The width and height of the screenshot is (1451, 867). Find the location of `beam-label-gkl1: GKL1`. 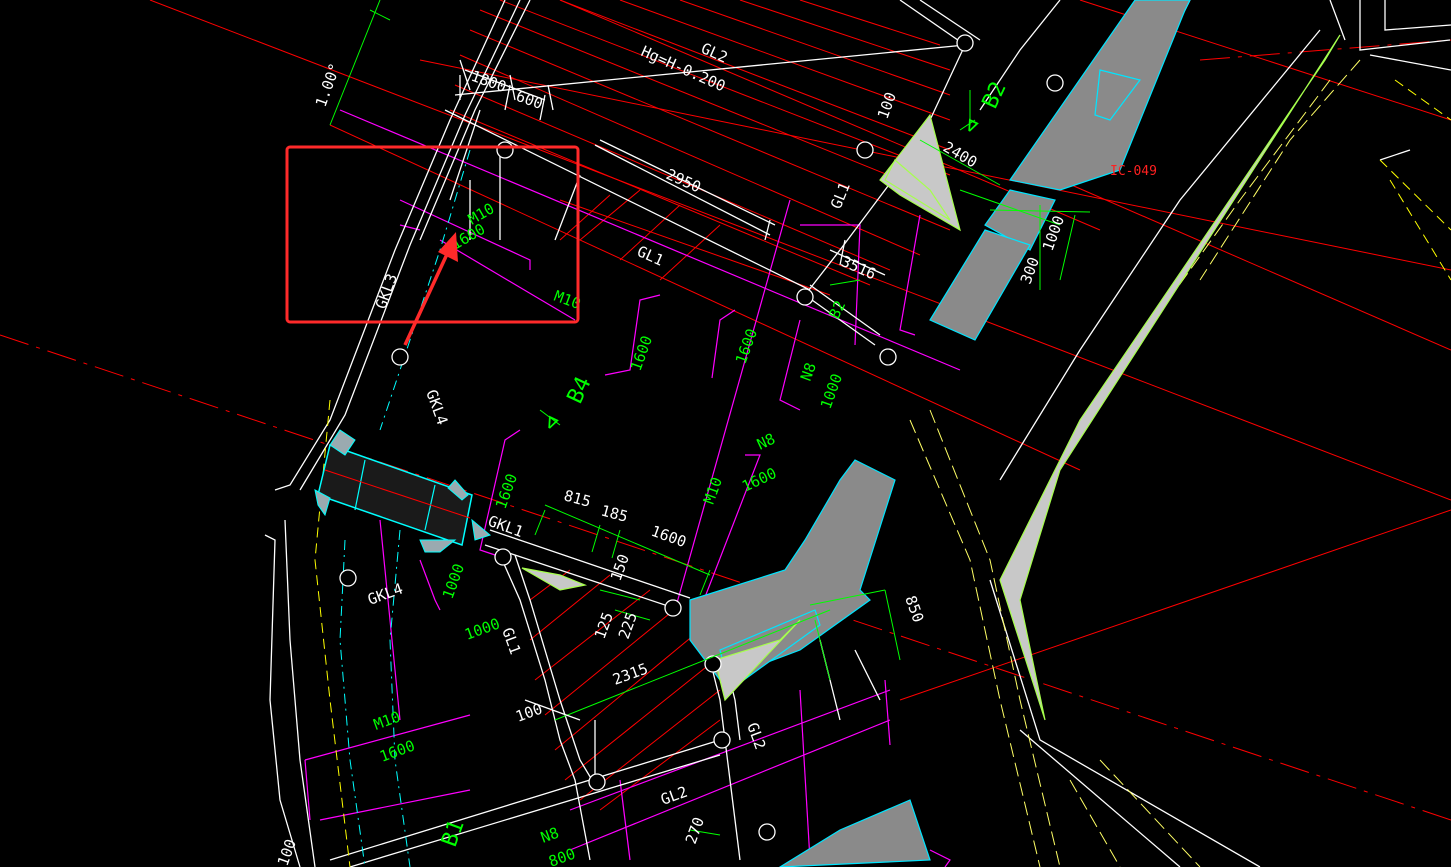

beam-label-gkl1: GKL1 is located at coordinates (506, 526).